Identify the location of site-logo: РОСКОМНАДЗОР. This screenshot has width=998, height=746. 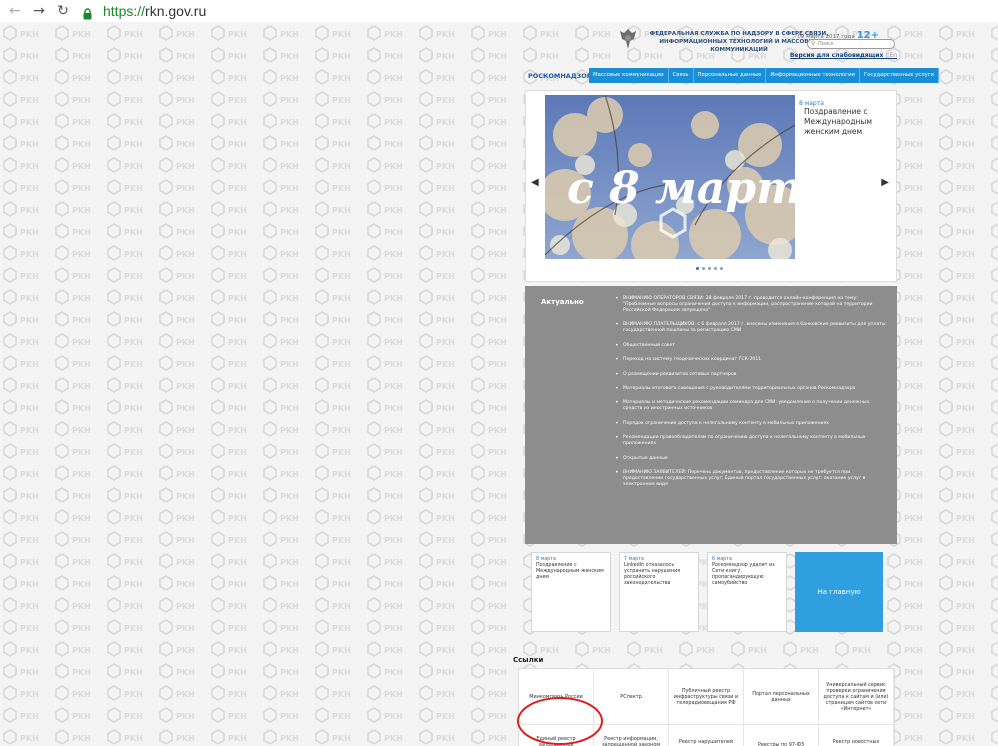
(558, 75).